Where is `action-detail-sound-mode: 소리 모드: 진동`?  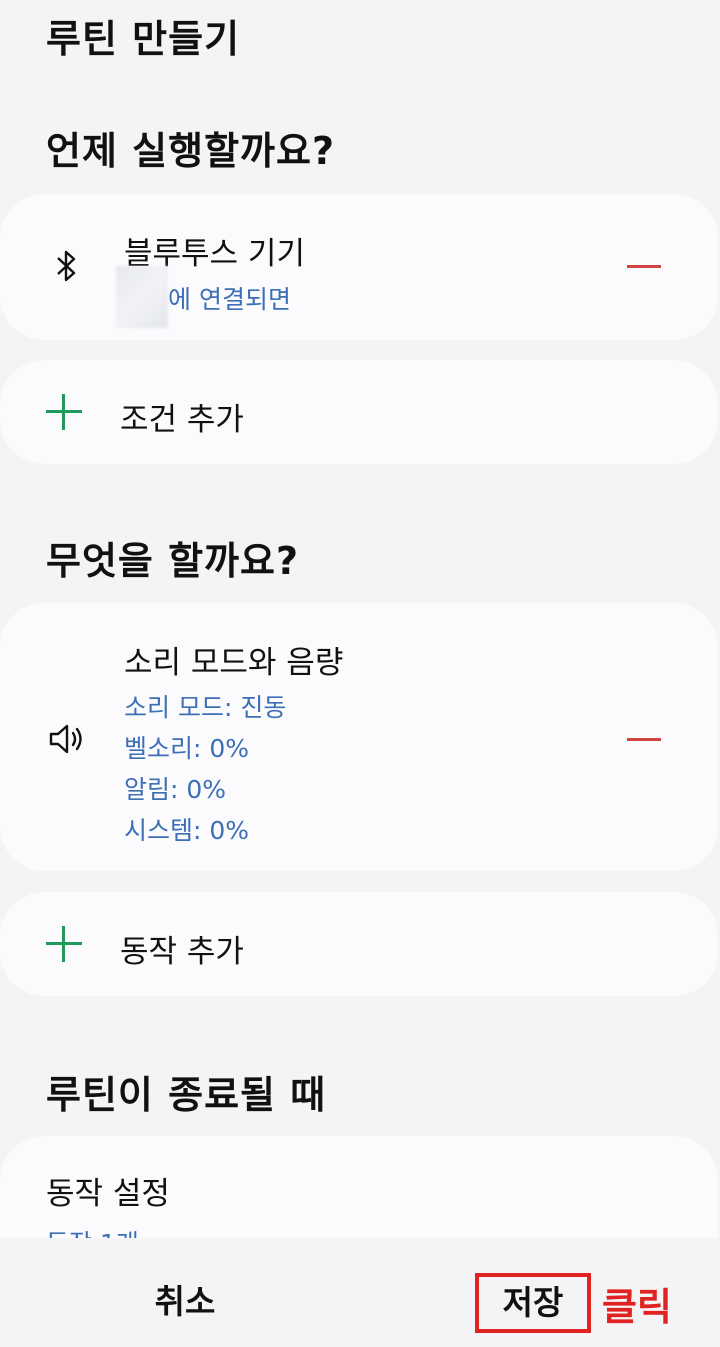 action-detail-sound-mode: 소리 모드: 진동 is located at coordinates (205, 707).